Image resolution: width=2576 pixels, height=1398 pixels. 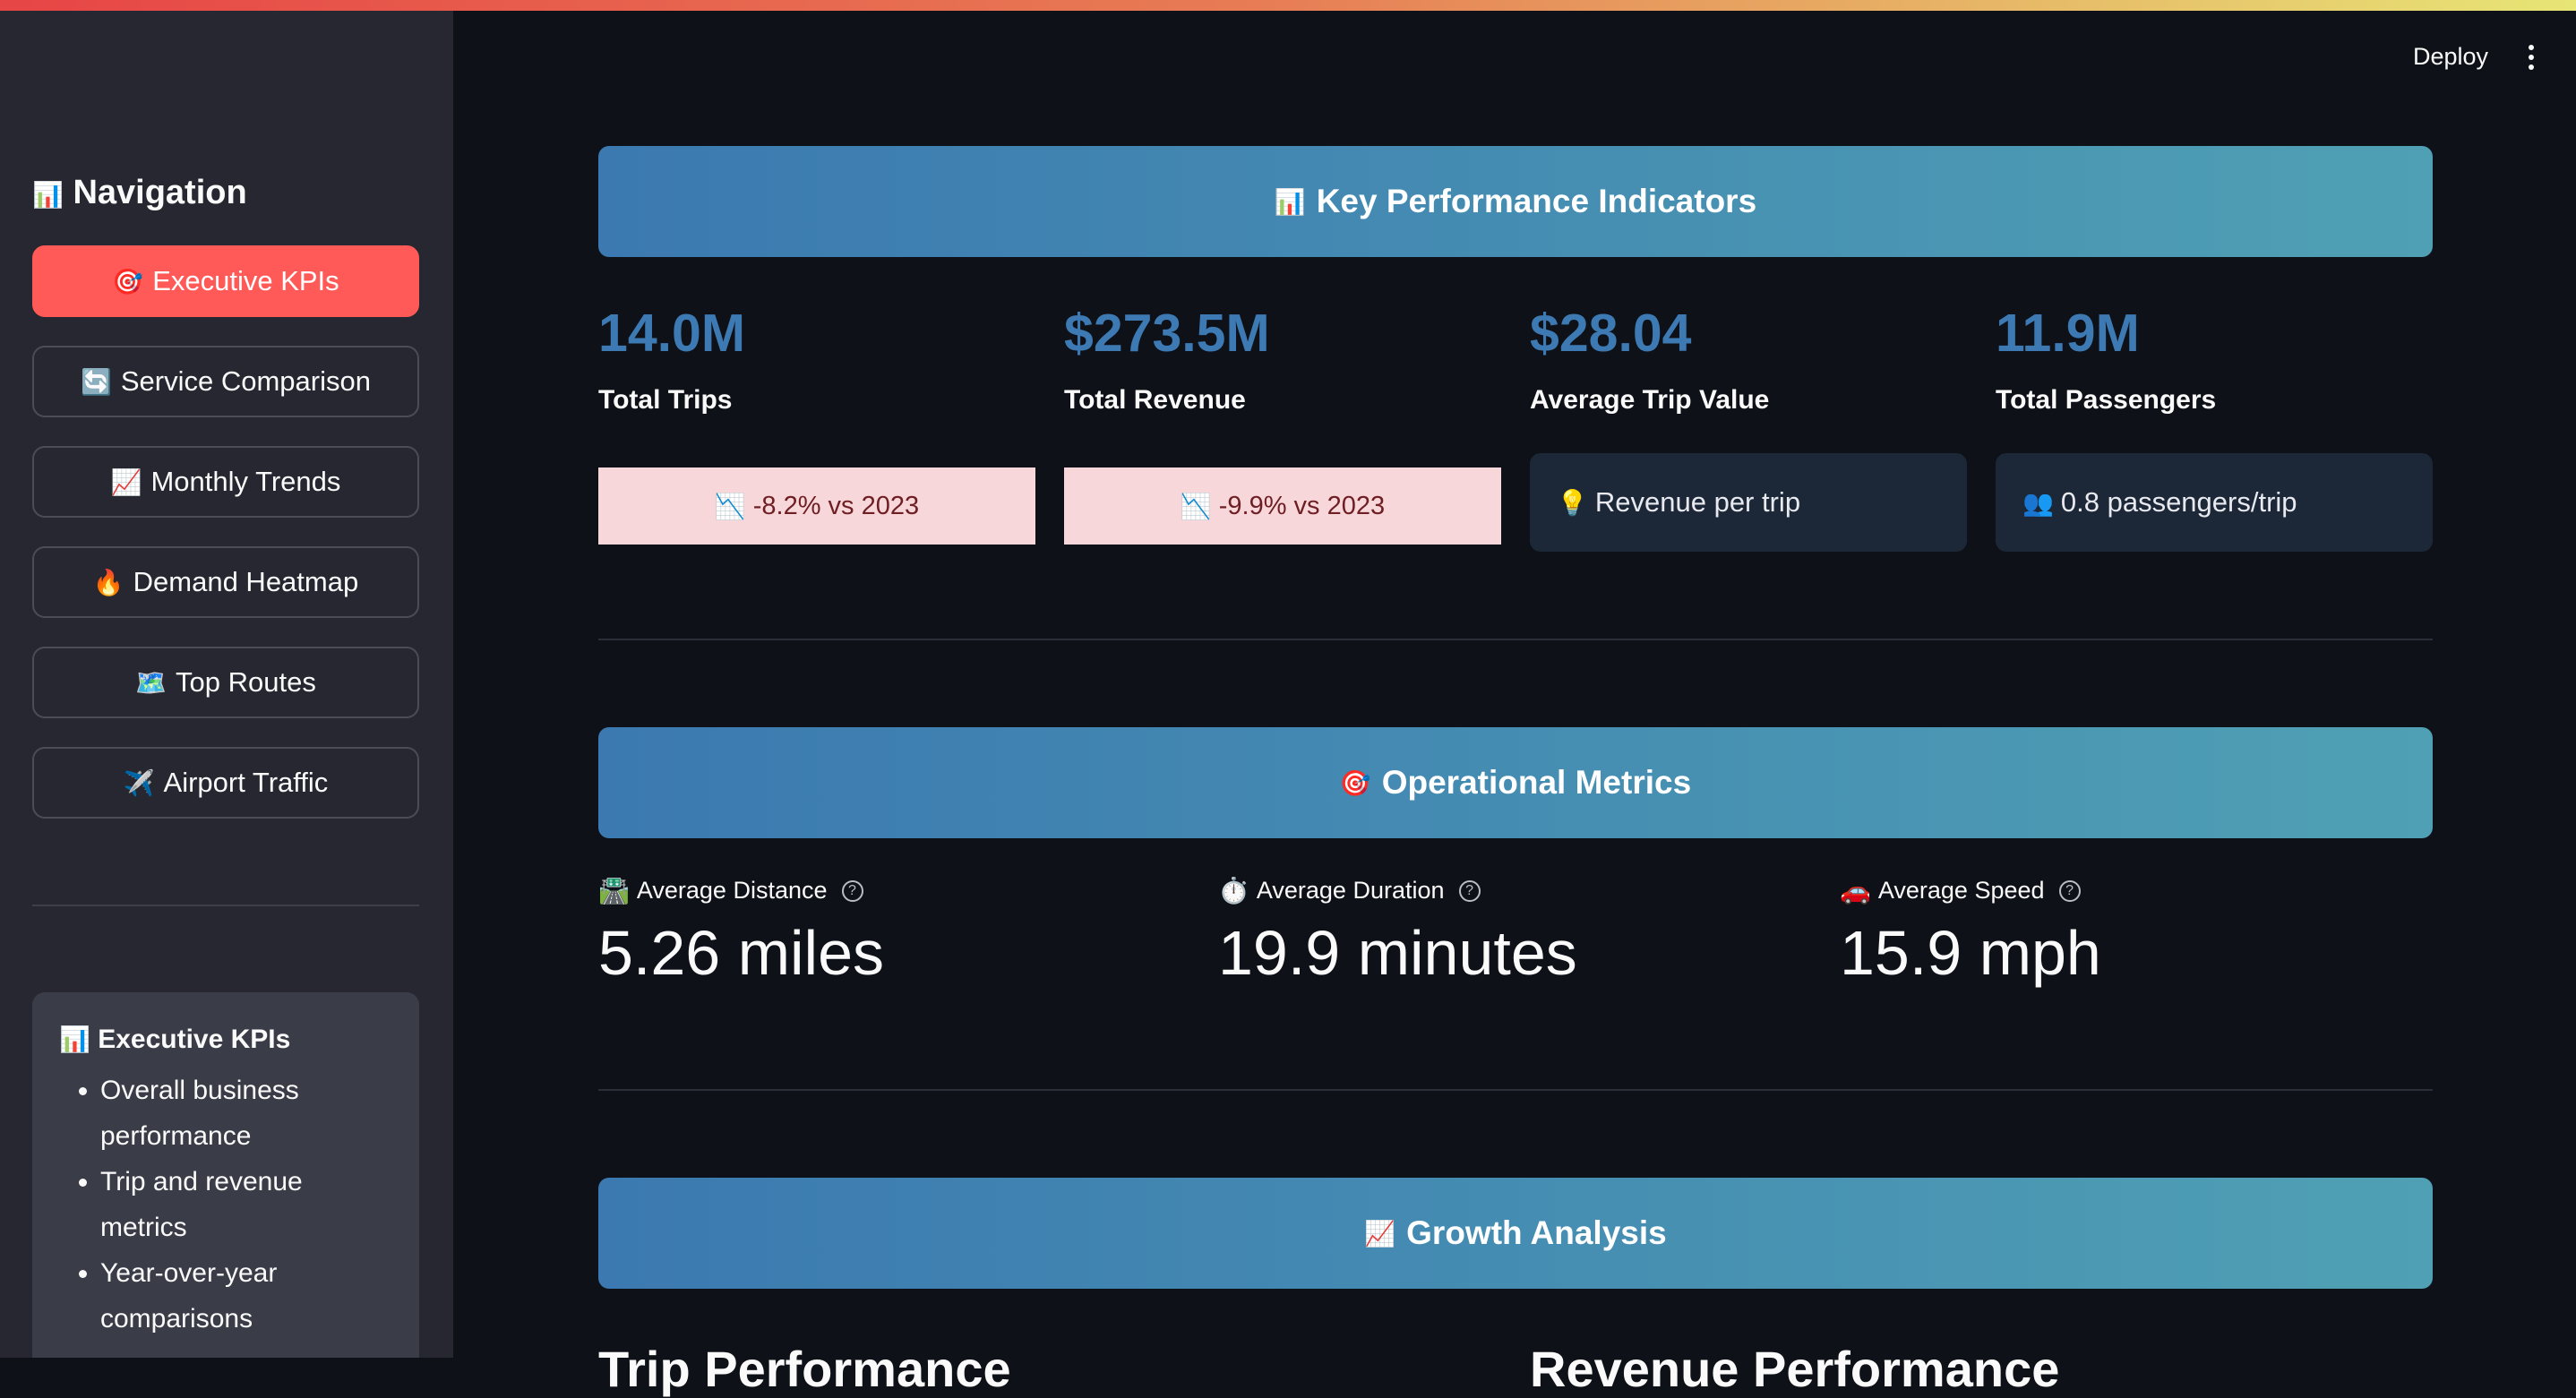 What do you see at coordinates (1795, 1369) in the screenshot?
I see `revenue-performance-heading: Revenue Performance` at bounding box center [1795, 1369].